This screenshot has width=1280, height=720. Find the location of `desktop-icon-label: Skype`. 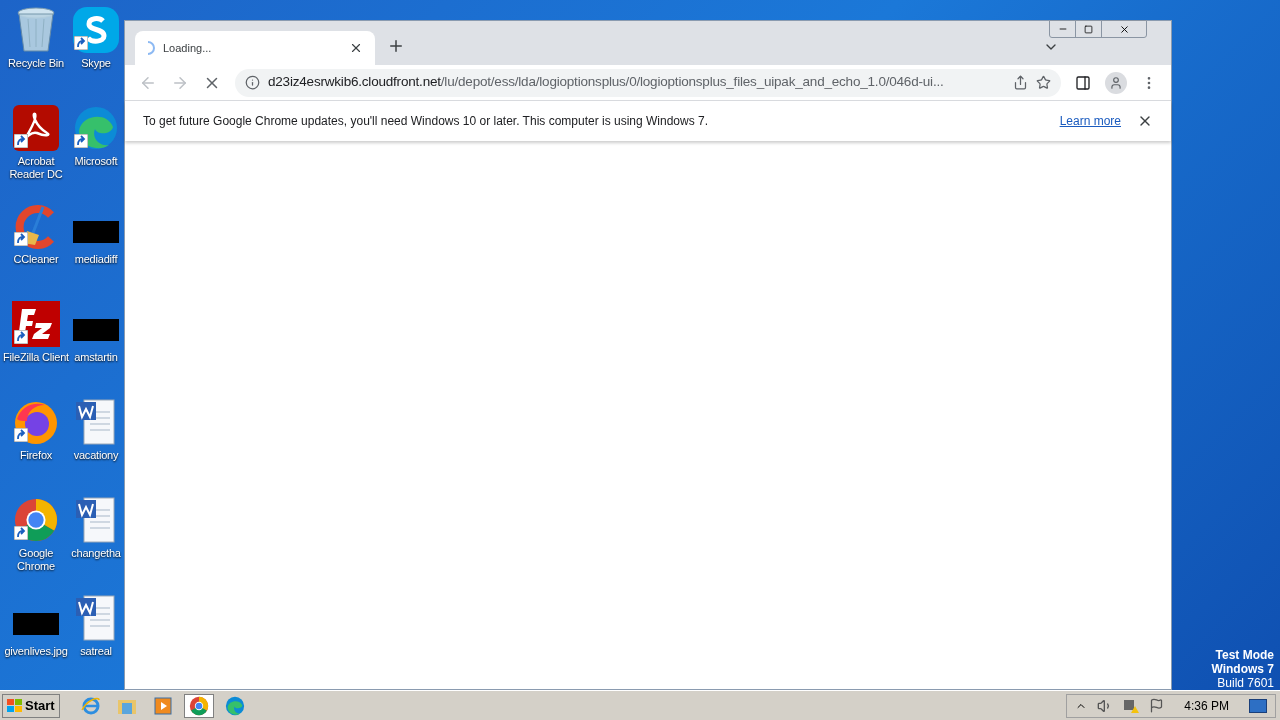

desktop-icon-label: Skype is located at coordinates (96, 63).